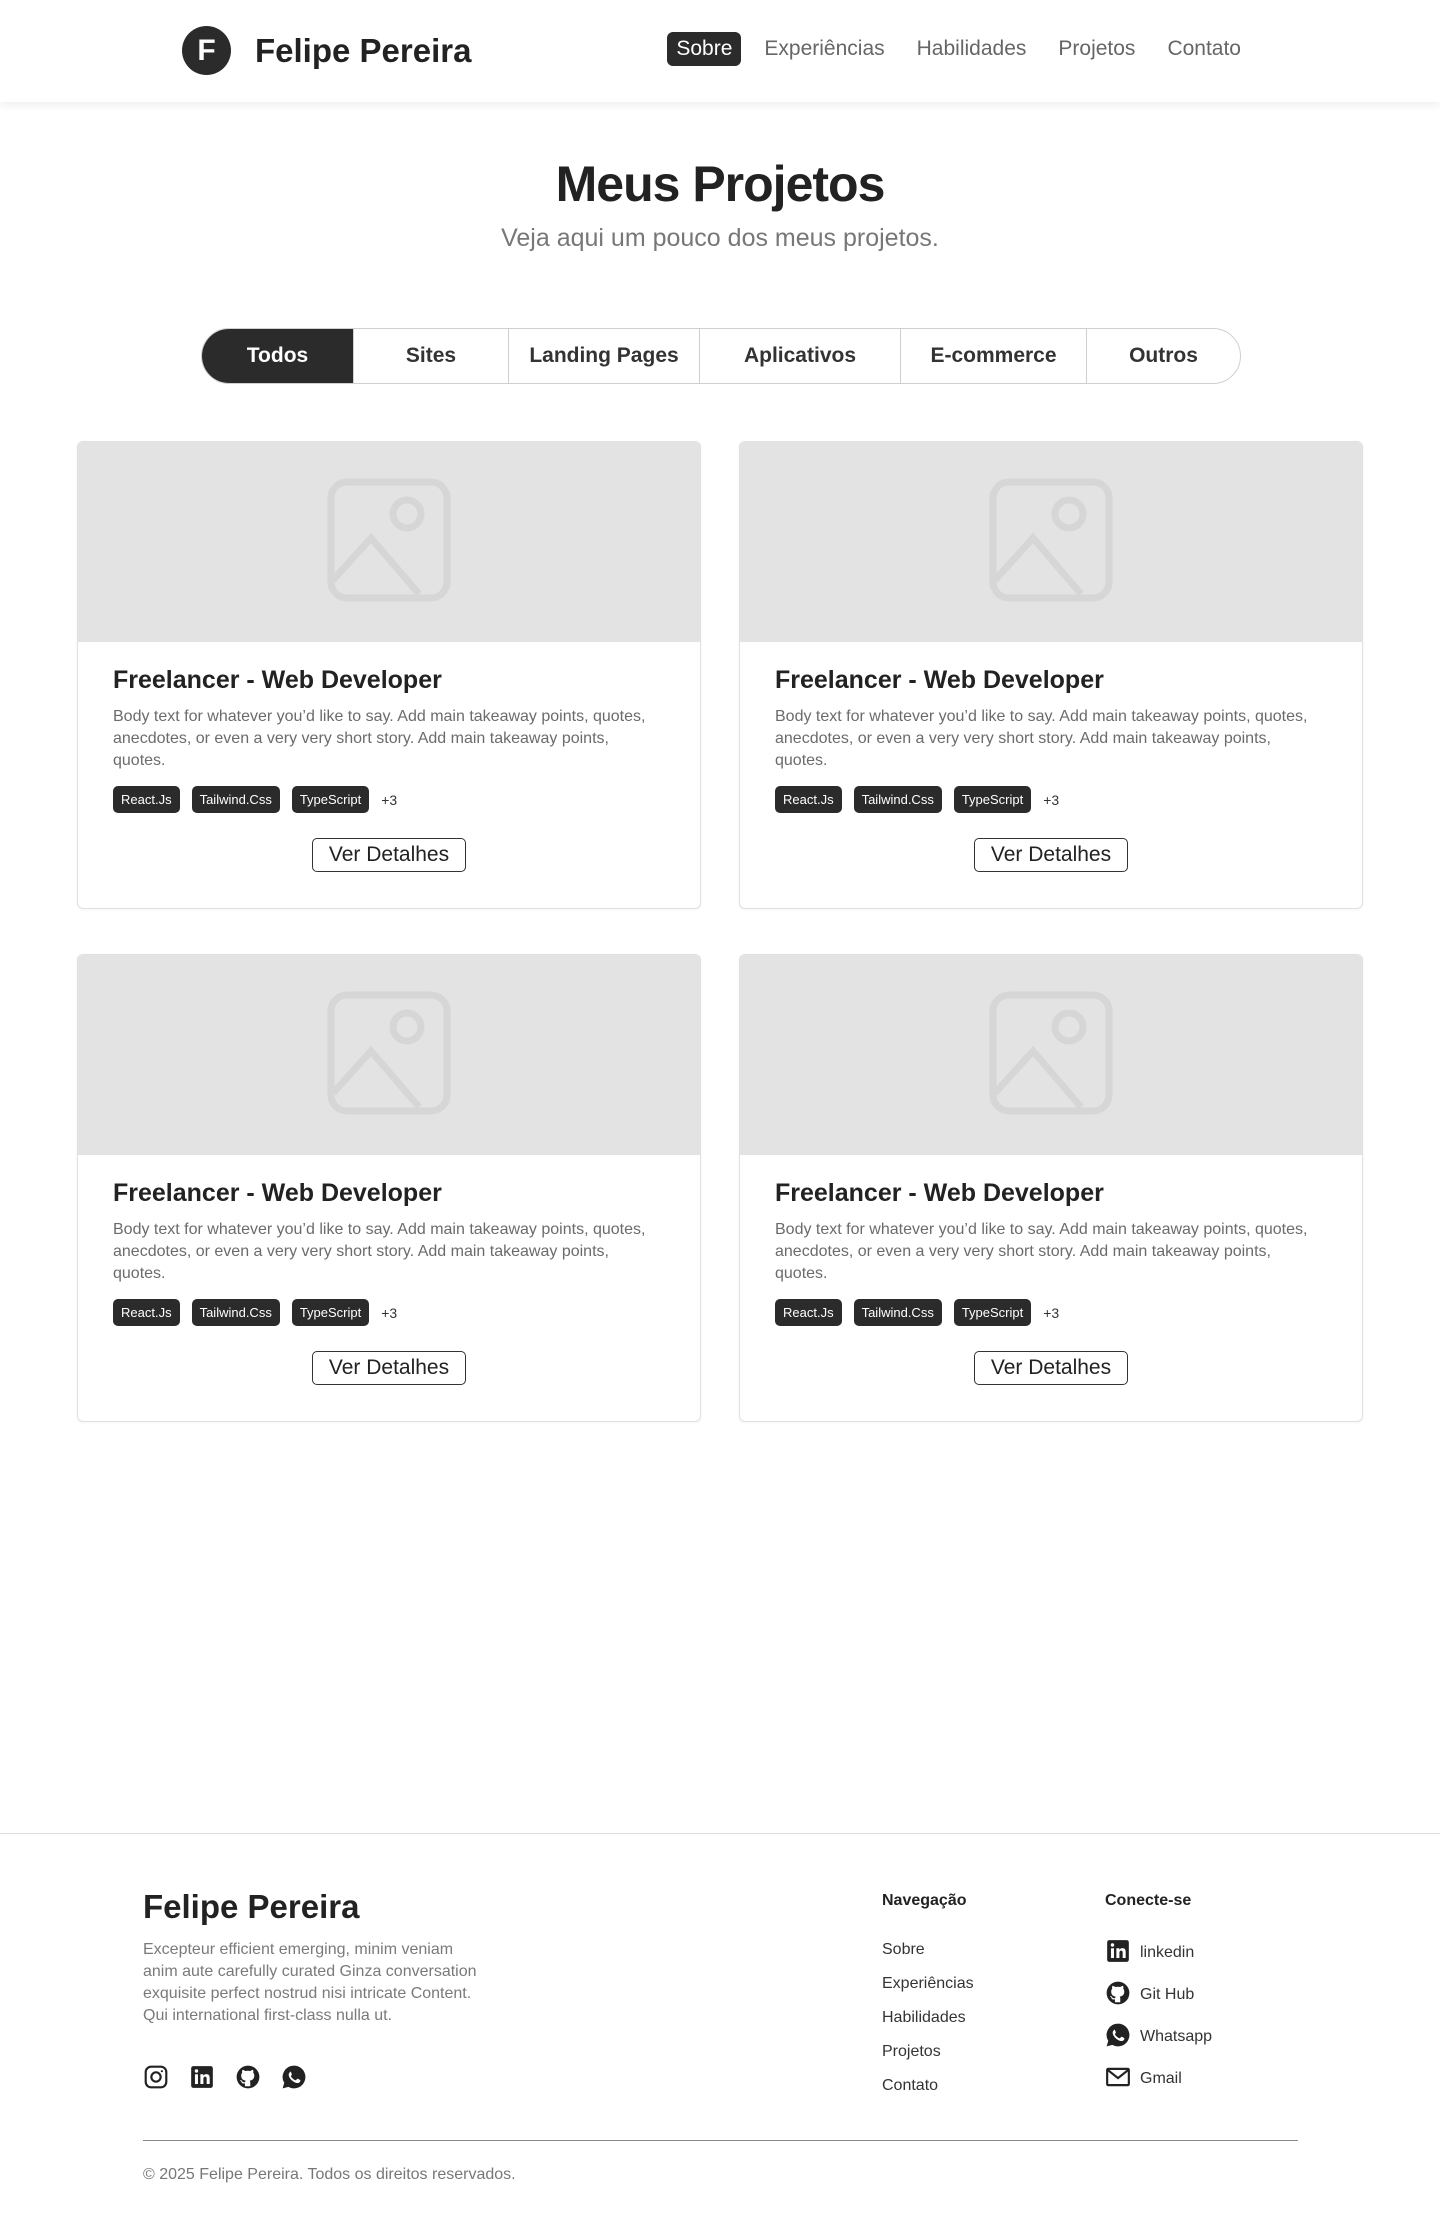 The height and width of the screenshot is (2237, 1440). What do you see at coordinates (824, 49) in the screenshot?
I see `nav-link-experiencias: Experiências` at bounding box center [824, 49].